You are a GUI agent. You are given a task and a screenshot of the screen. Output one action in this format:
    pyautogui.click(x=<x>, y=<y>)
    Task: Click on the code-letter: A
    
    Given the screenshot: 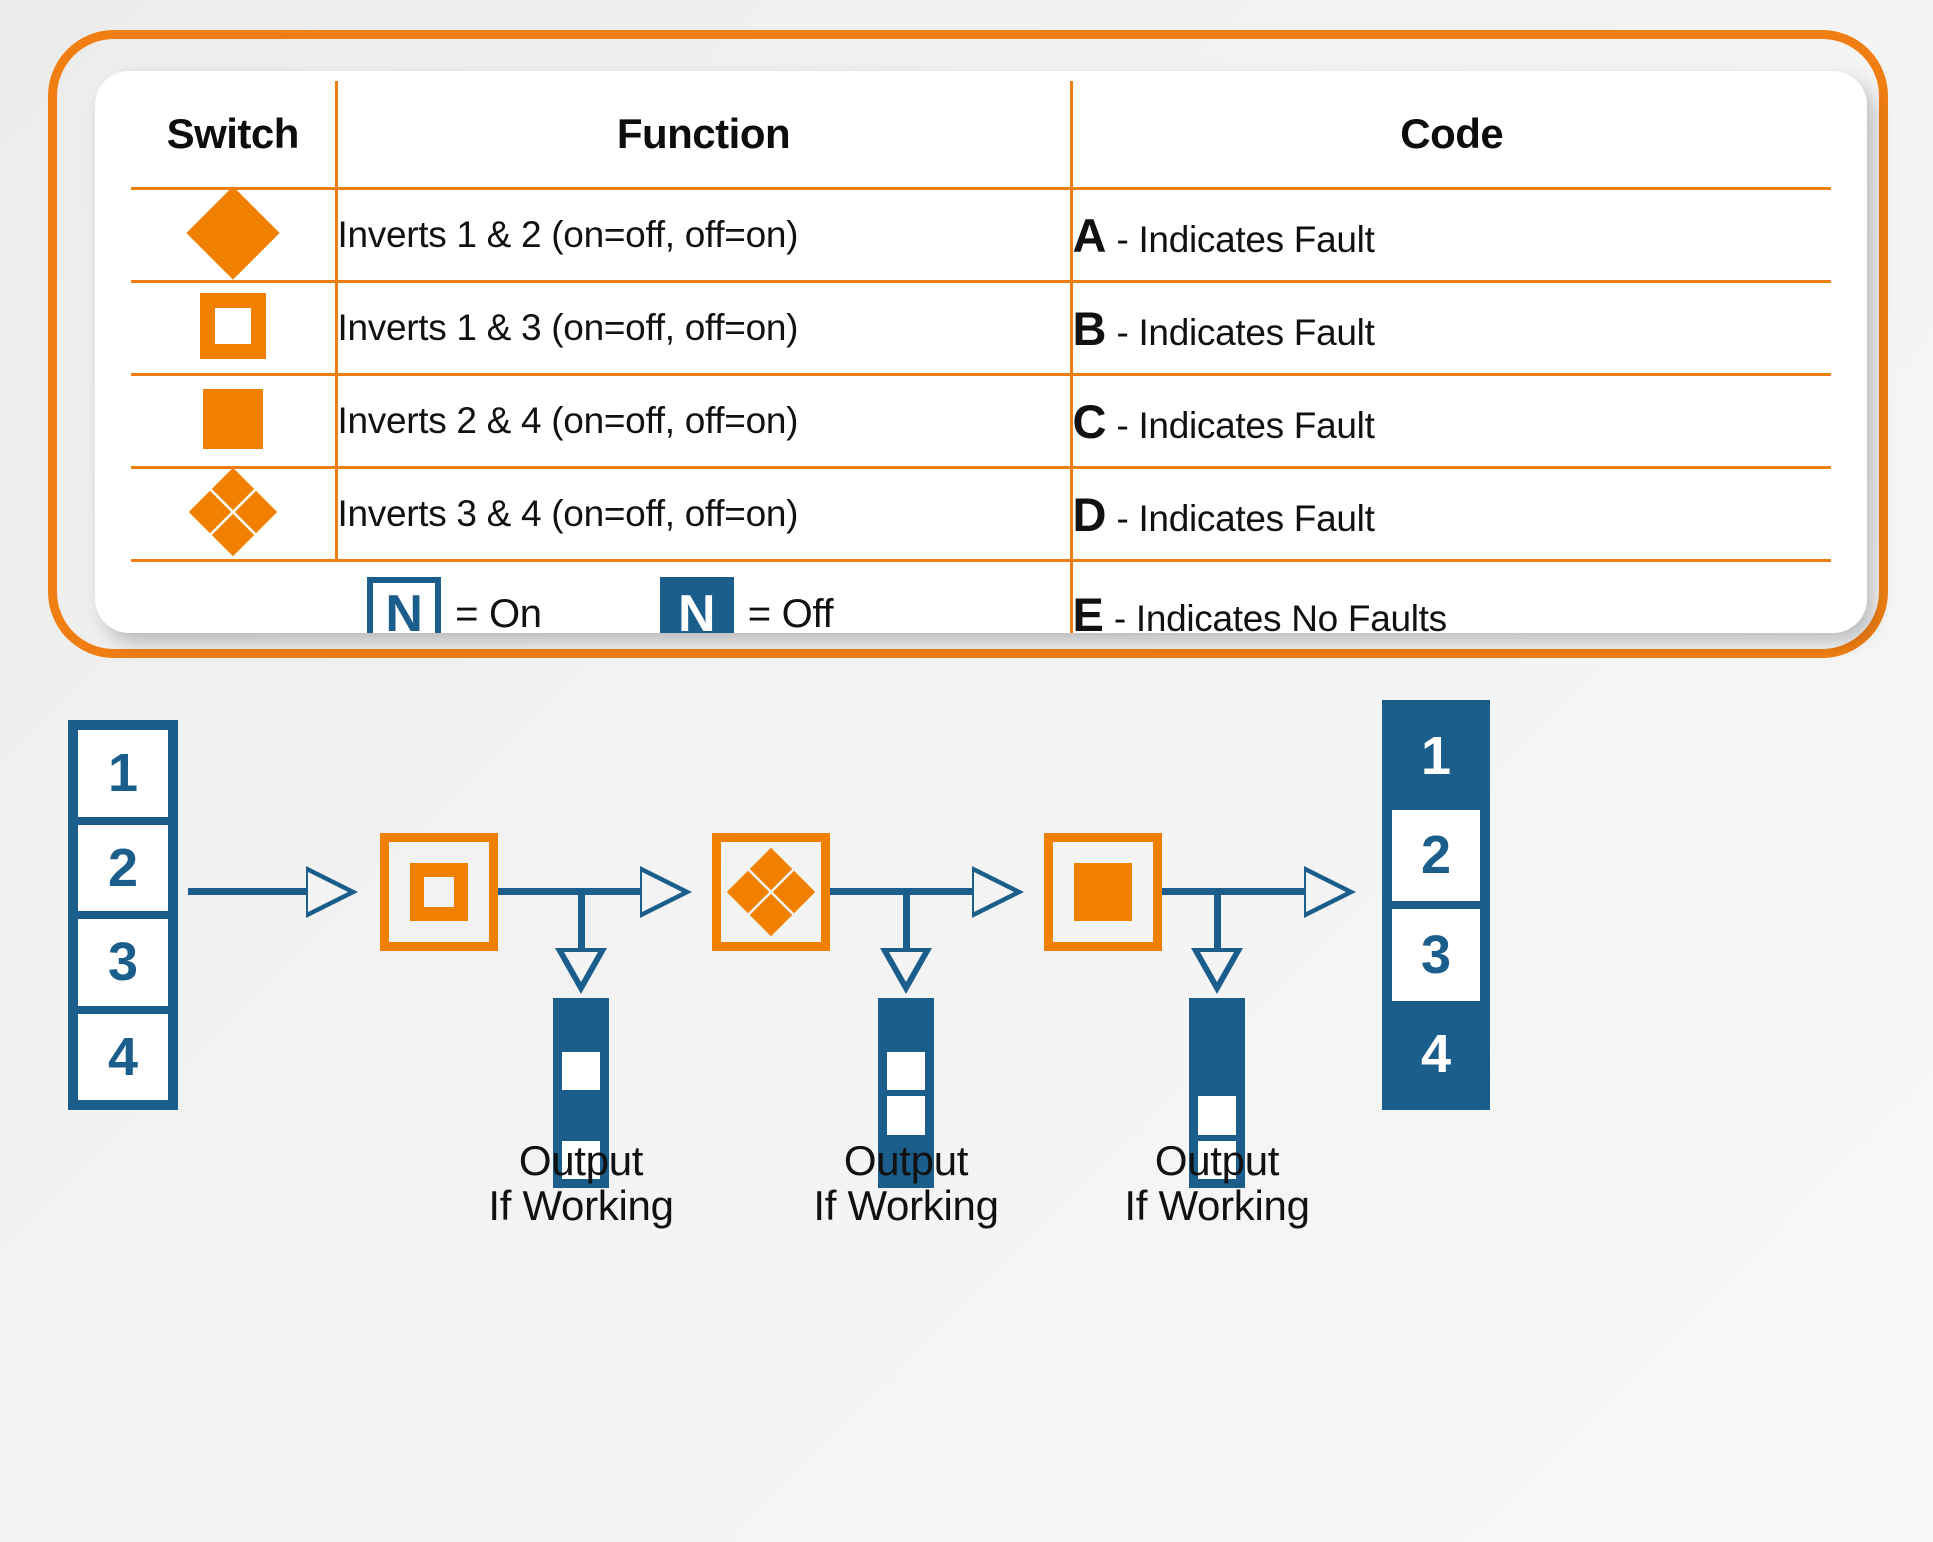 What is the action you would take?
    pyautogui.click(x=1089, y=235)
    